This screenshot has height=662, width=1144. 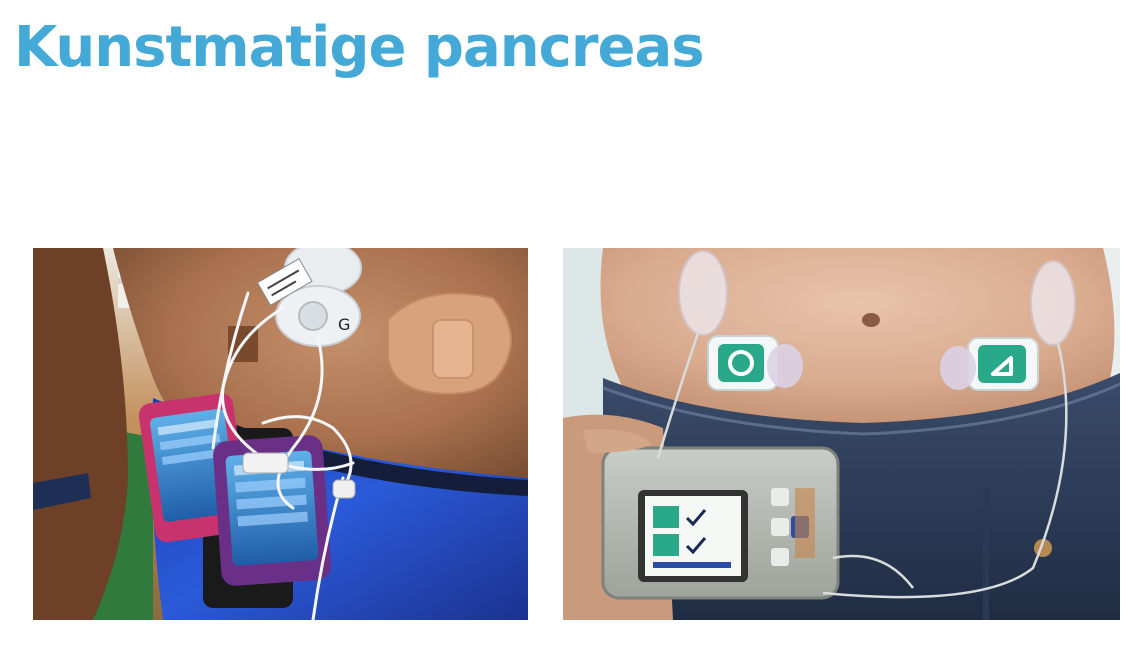 What do you see at coordinates (359, 47) in the screenshot?
I see `slide-title: Kunstmatige pancreas` at bounding box center [359, 47].